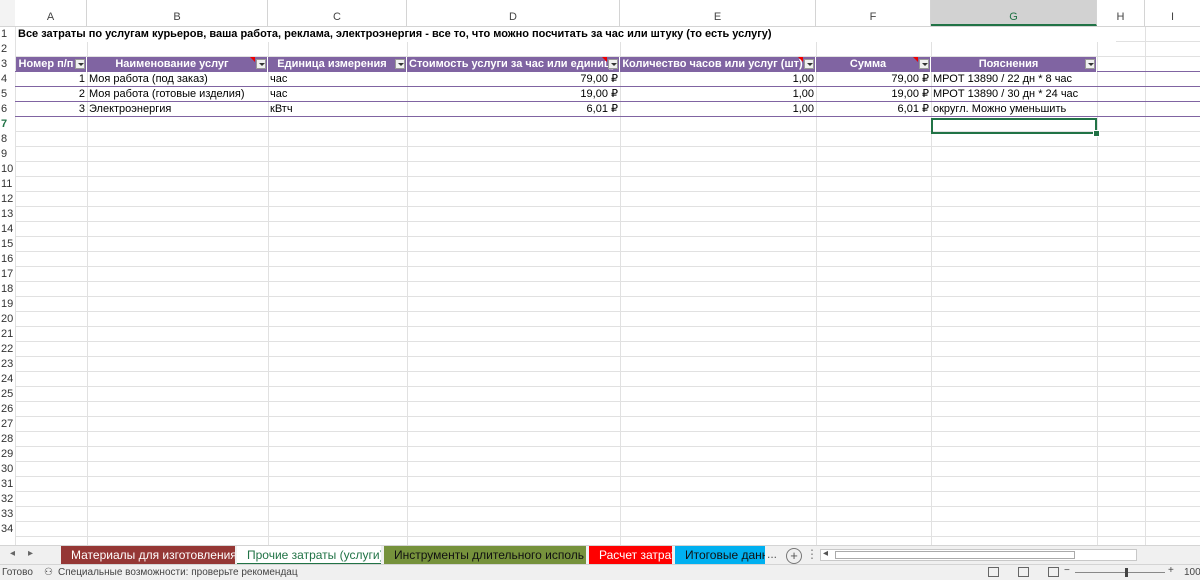 This screenshot has height=580, width=1200. Describe the element at coordinates (7, 394) in the screenshot. I see `row-number: 25` at that location.